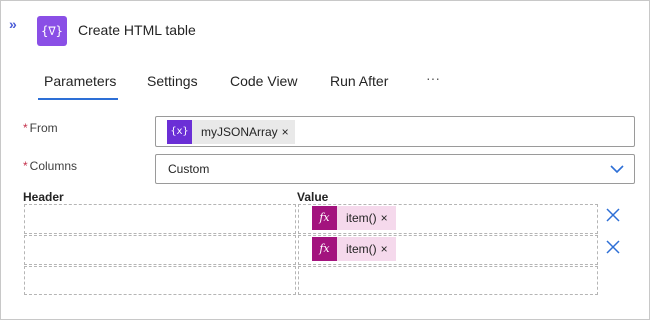  I want to click on columns-dropdown: Custom, so click(395, 169).